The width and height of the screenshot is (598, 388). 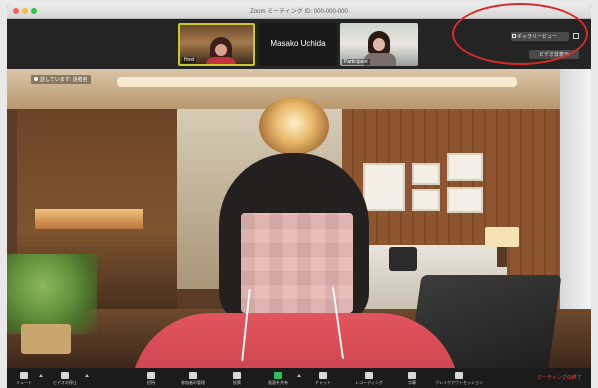 What do you see at coordinates (356, 62) in the screenshot?
I see `participant-name: Participant` at bounding box center [356, 62].